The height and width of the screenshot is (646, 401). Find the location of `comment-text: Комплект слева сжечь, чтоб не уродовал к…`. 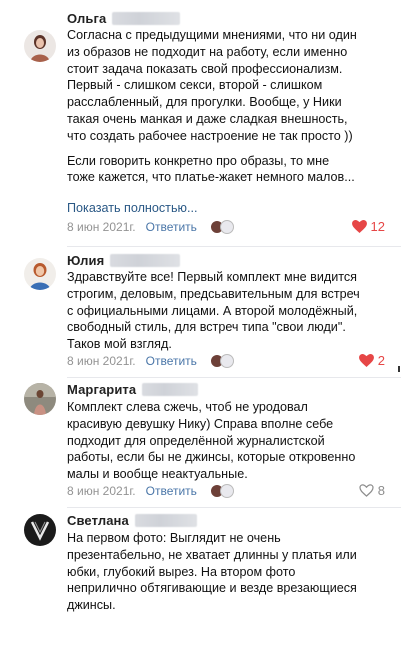

comment-text: Комплект слева сжечь, чтоб не уродовал к… is located at coordinates (211, 441).